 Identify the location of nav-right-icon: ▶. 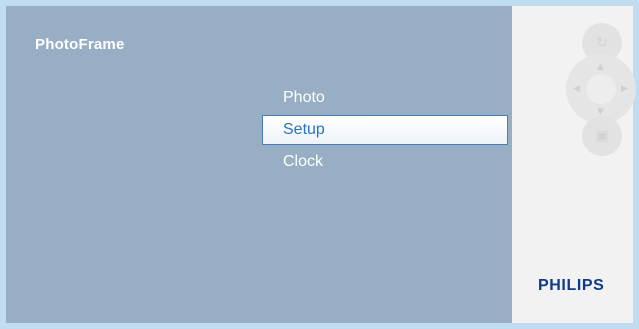
(624, 89).